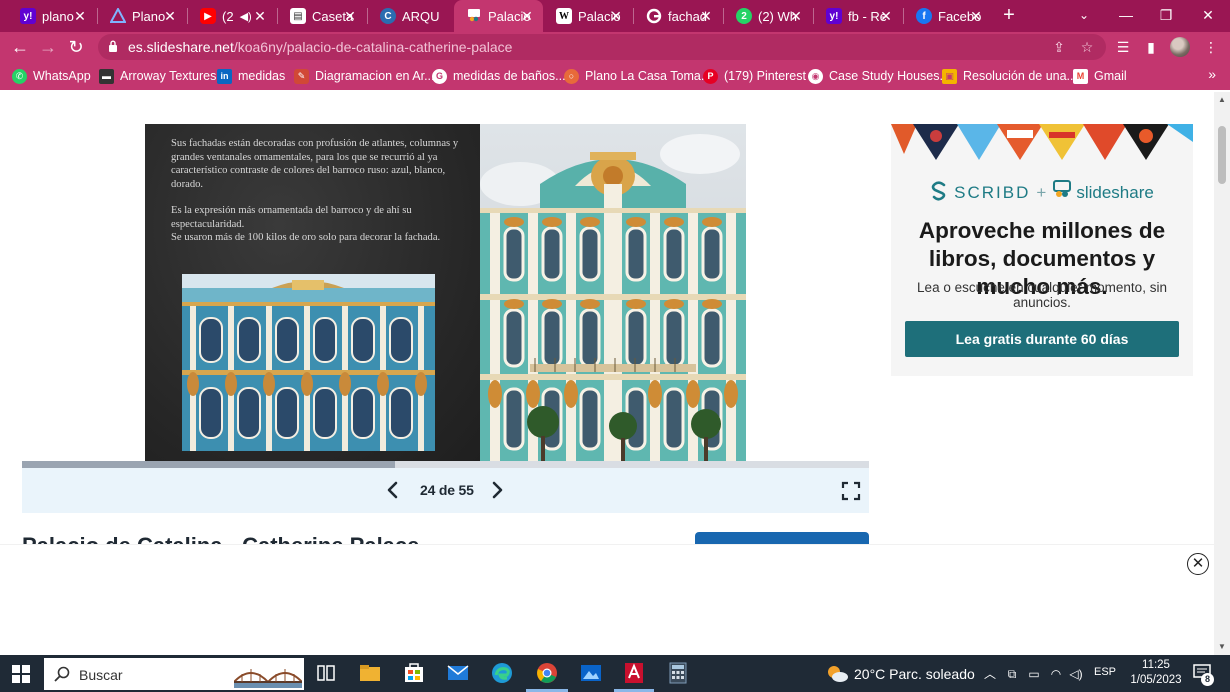 The width and height of the screenshot is (1230, 692). I want to click on circle-icon: ○, so click(571, 76).